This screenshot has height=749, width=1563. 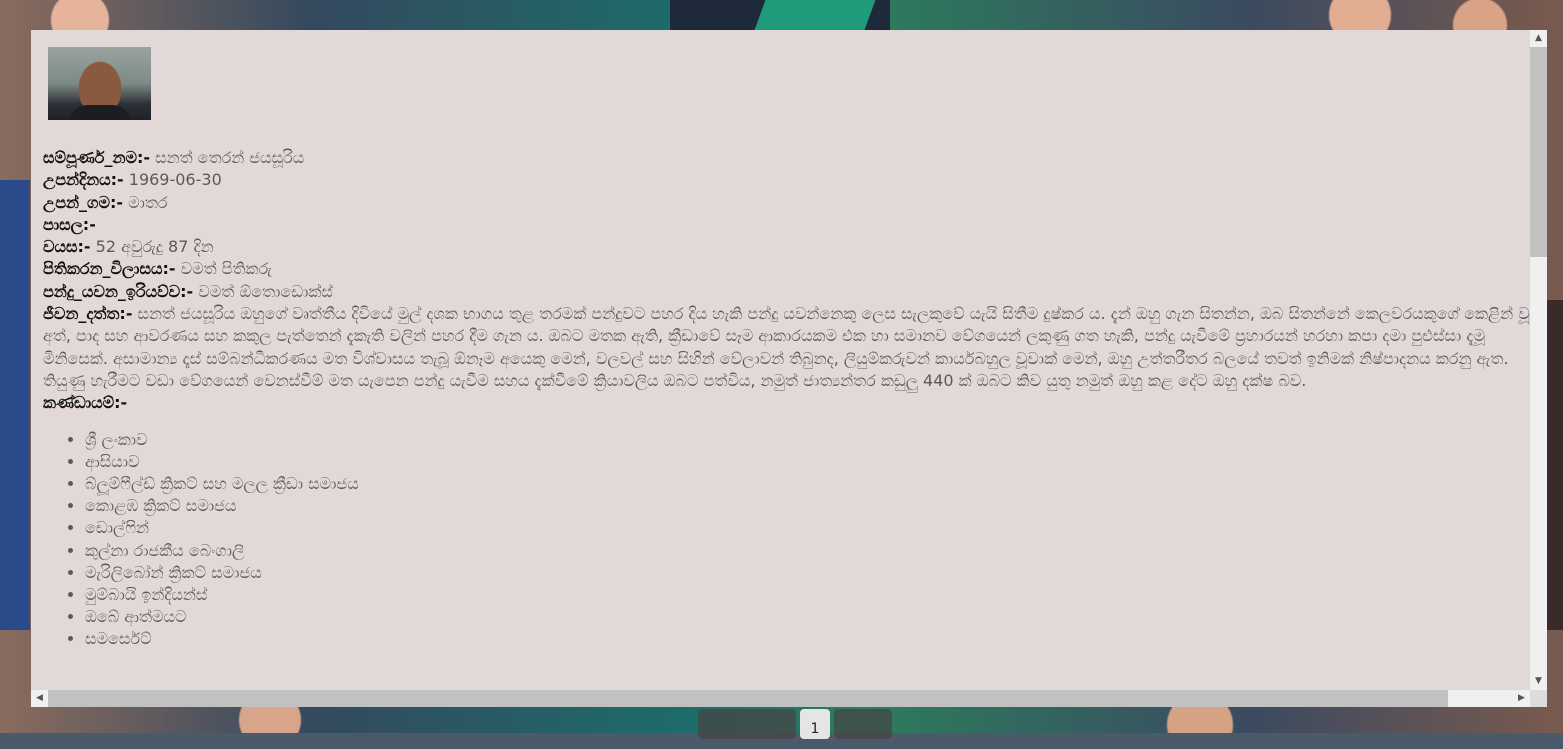 What do you see at coordinates (748, 698) in the screenshot?
I see `horizontal-scrollbar-thumb` at bounding box center [748, 698].